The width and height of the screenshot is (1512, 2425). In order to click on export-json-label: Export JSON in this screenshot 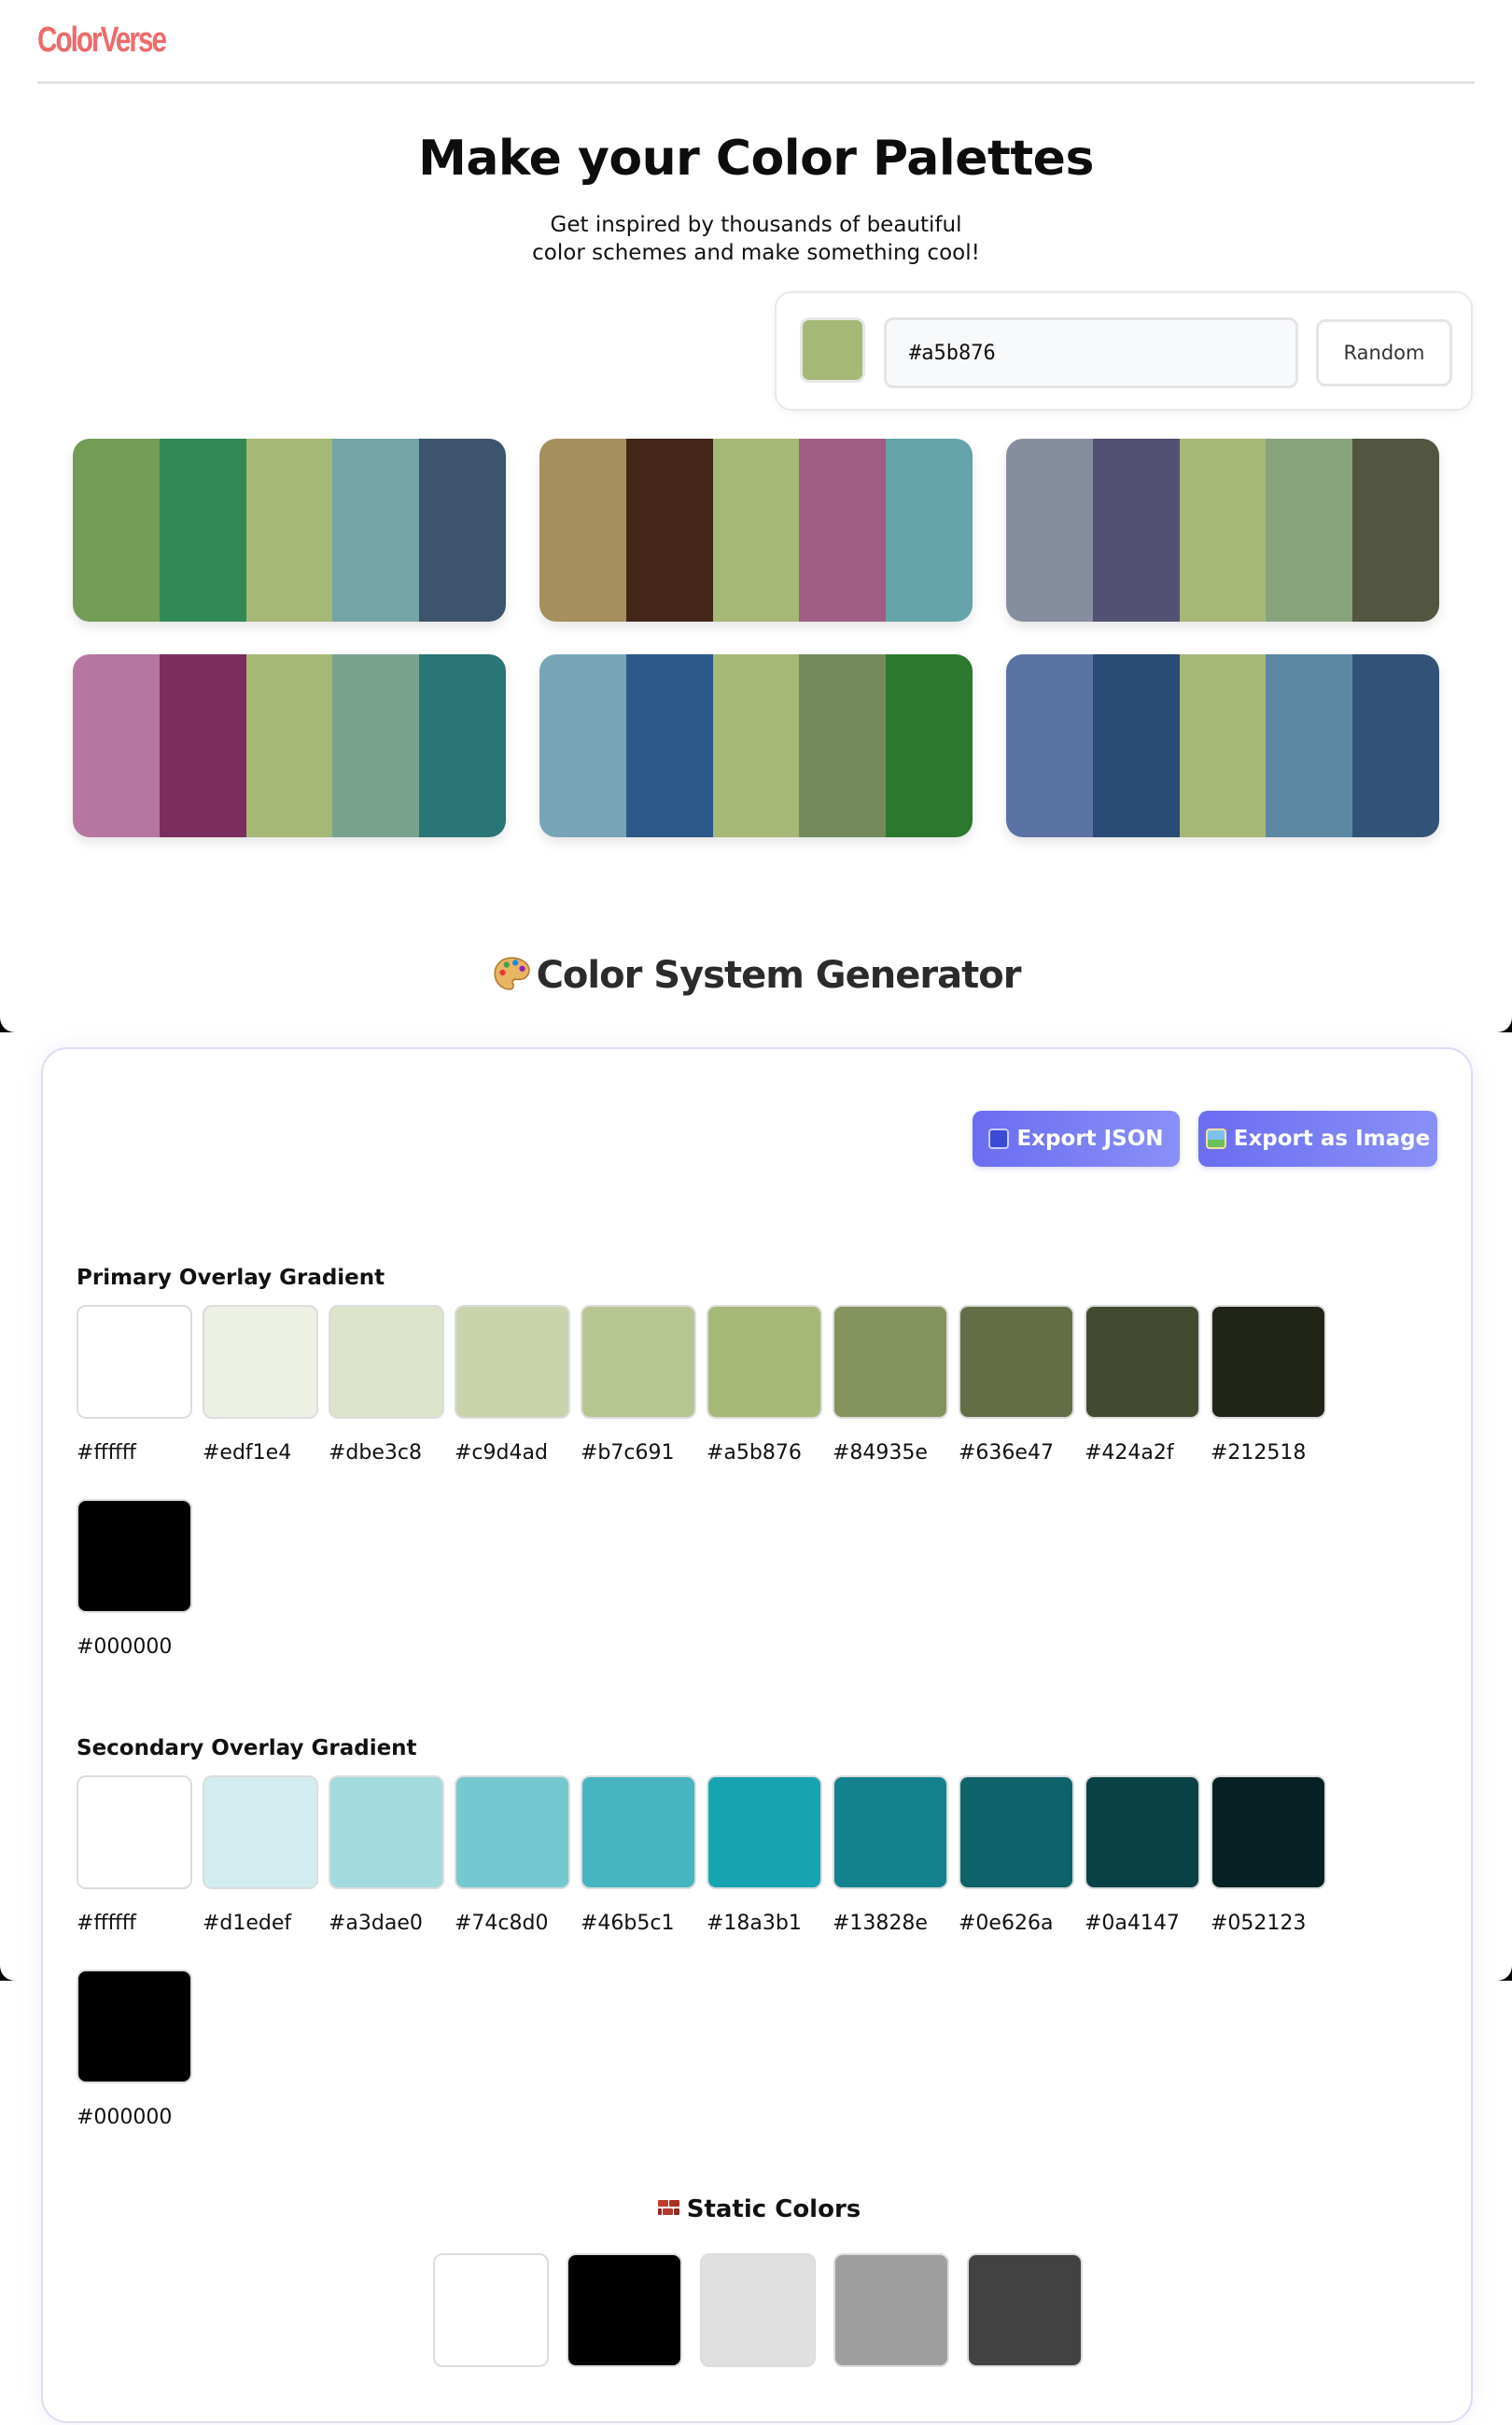, I will do `click(1090, 1139)`.